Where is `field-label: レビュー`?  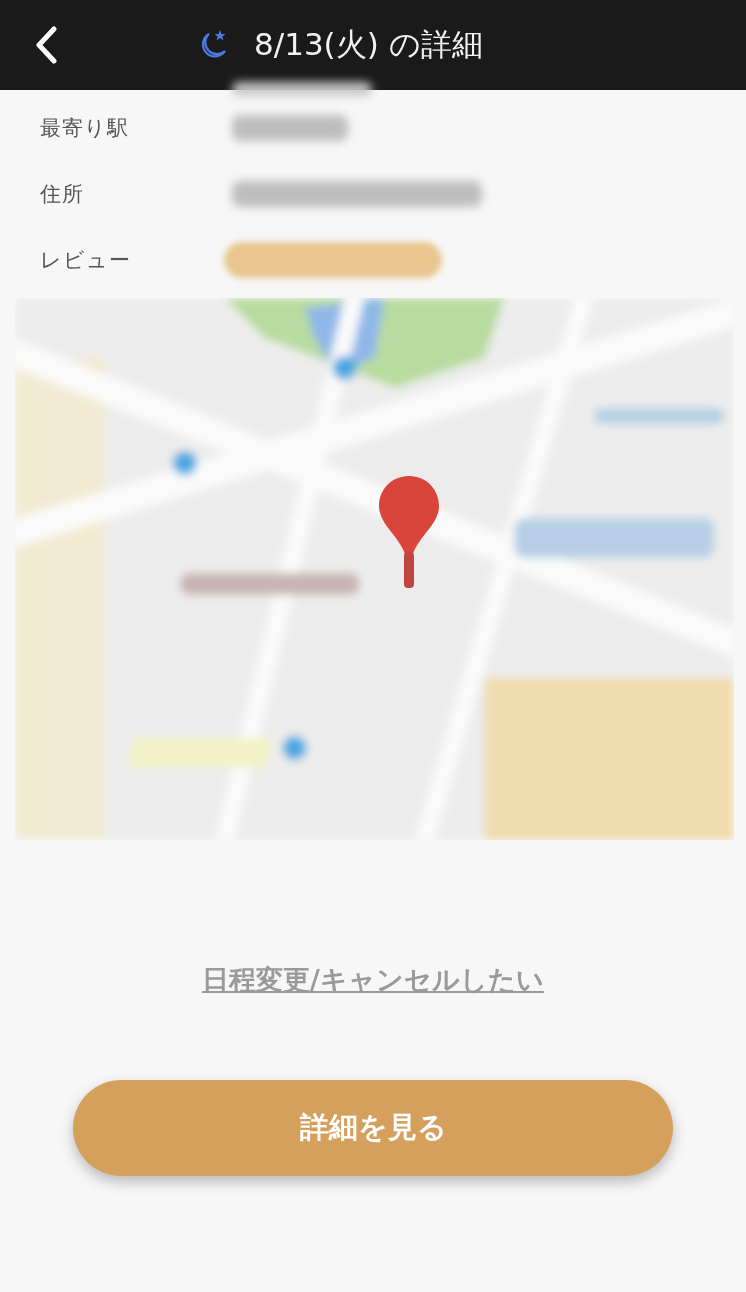
field-label: レビュー is located at coordinates (86, 260).